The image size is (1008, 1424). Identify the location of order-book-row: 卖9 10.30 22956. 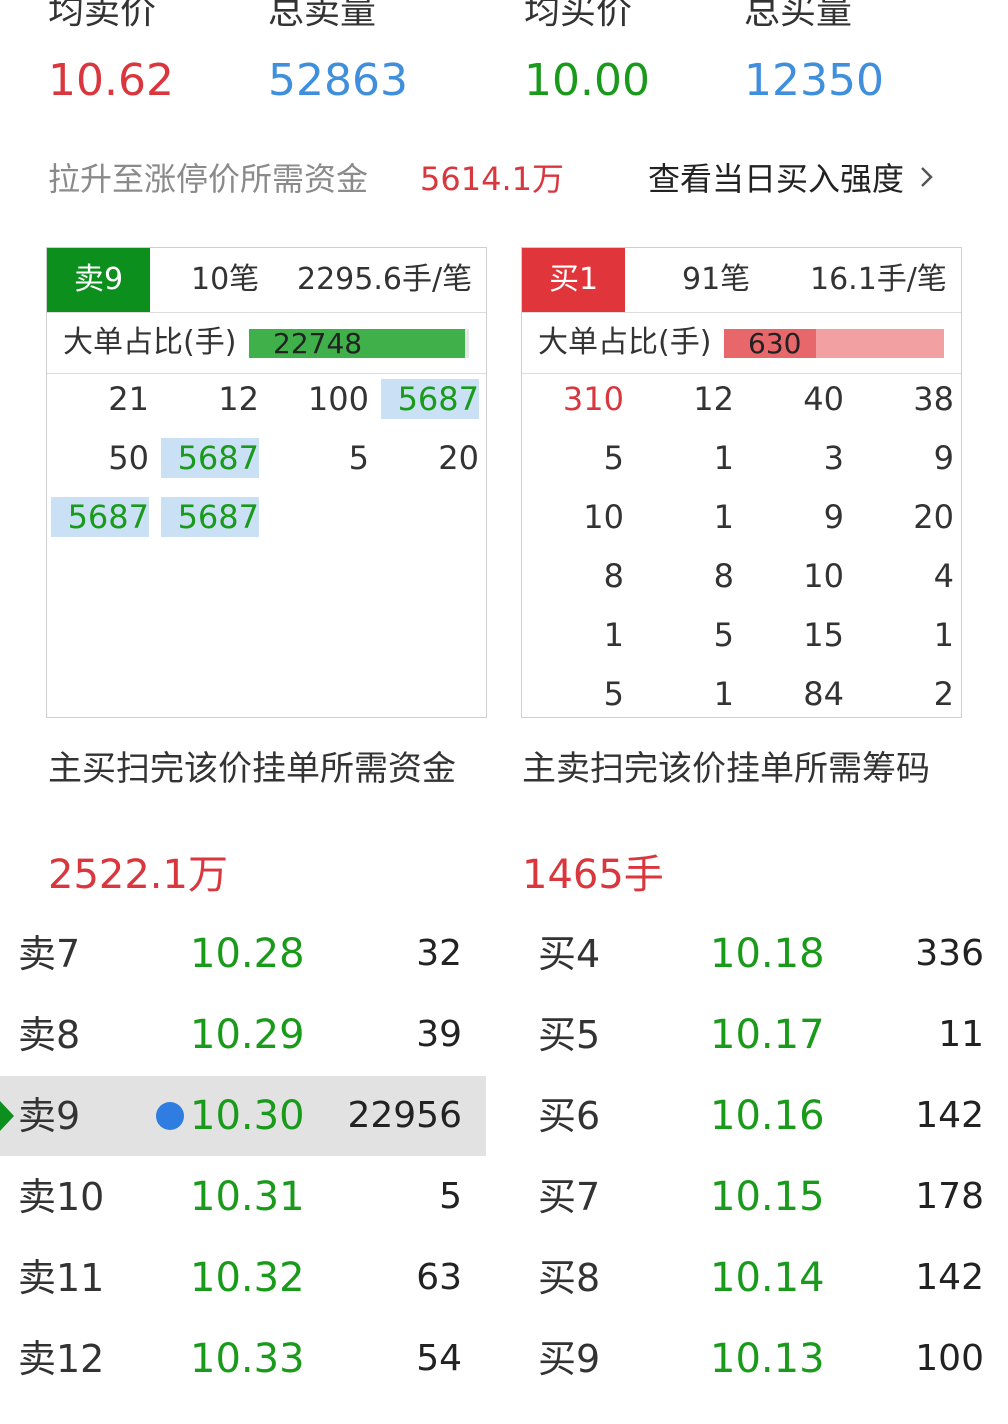
(243, 1116).